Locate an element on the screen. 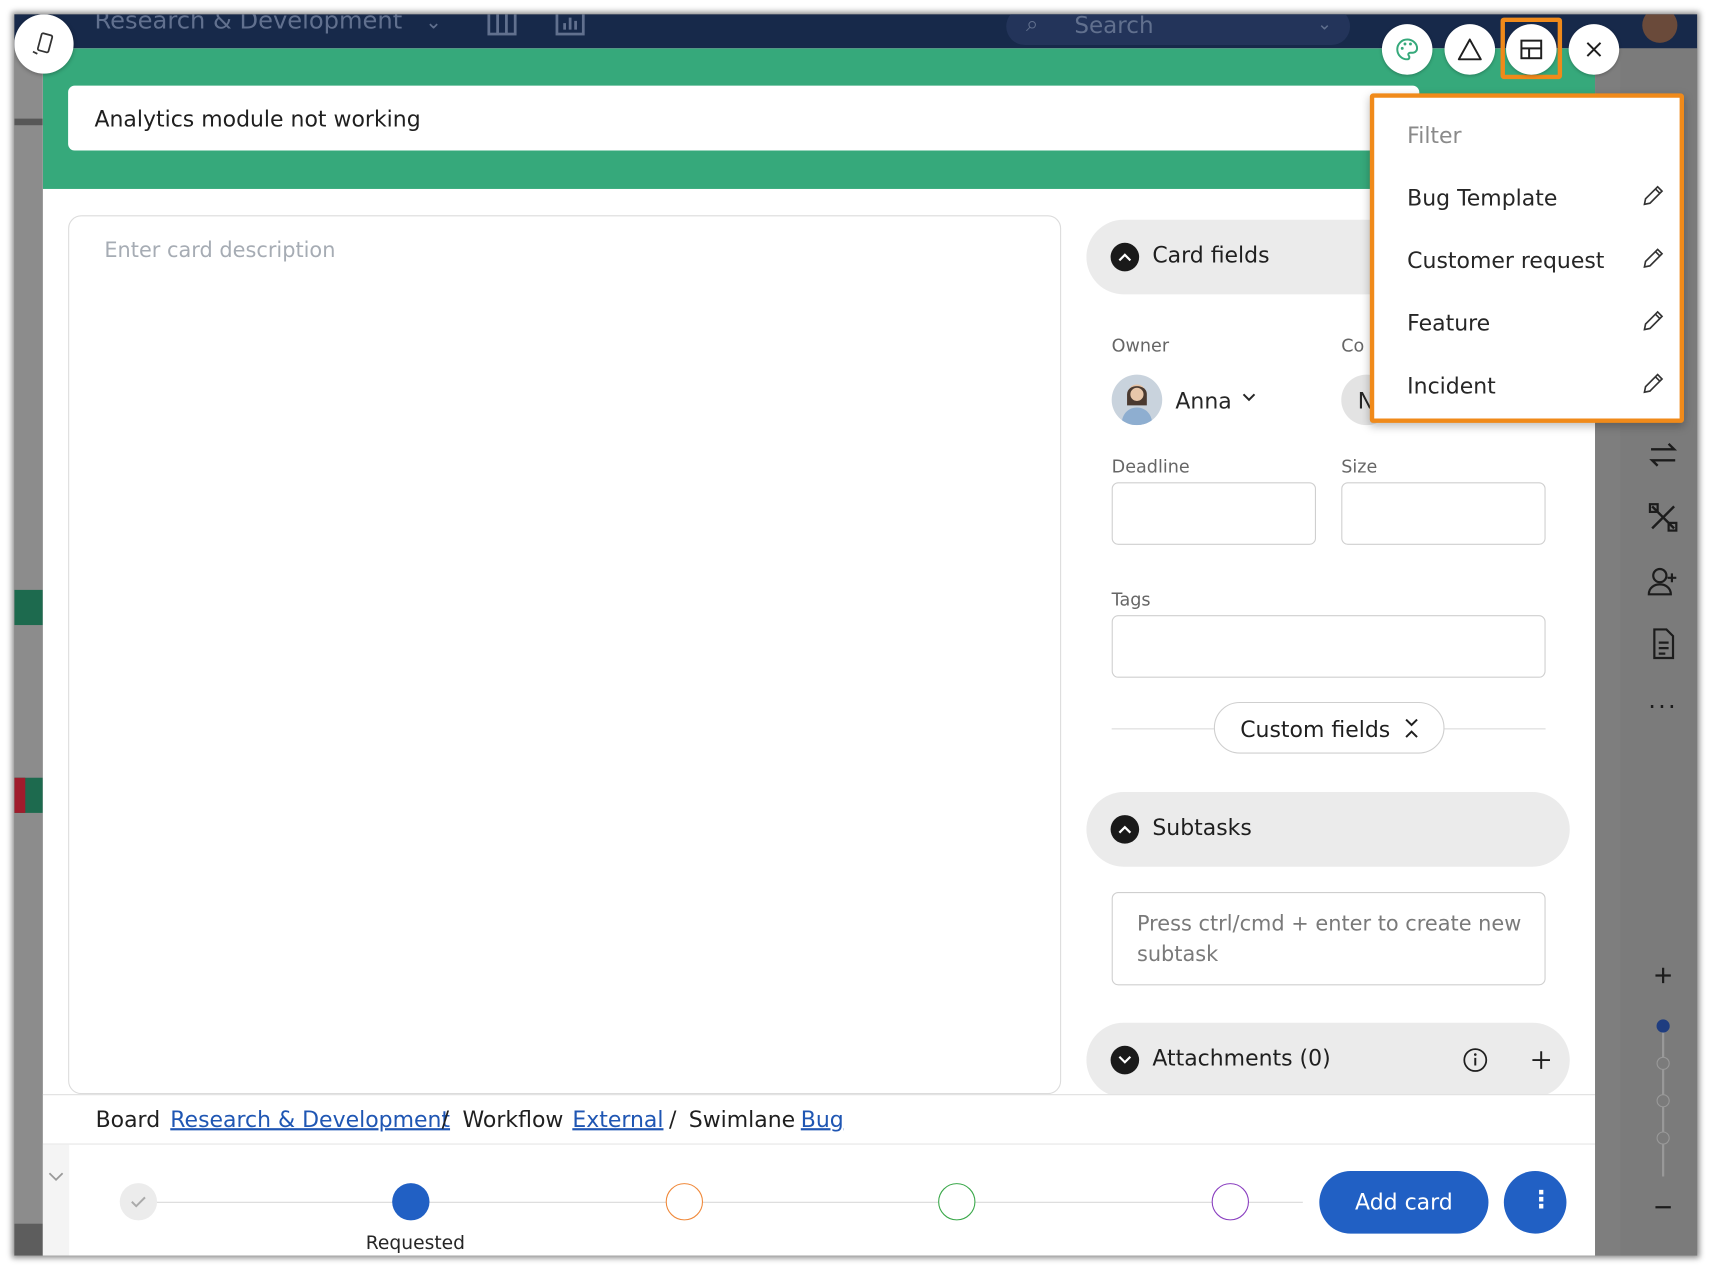 The height and width of the screenshot is (1277, 1717). card-title: Analytics module not working is located at coordinates (257, 118).